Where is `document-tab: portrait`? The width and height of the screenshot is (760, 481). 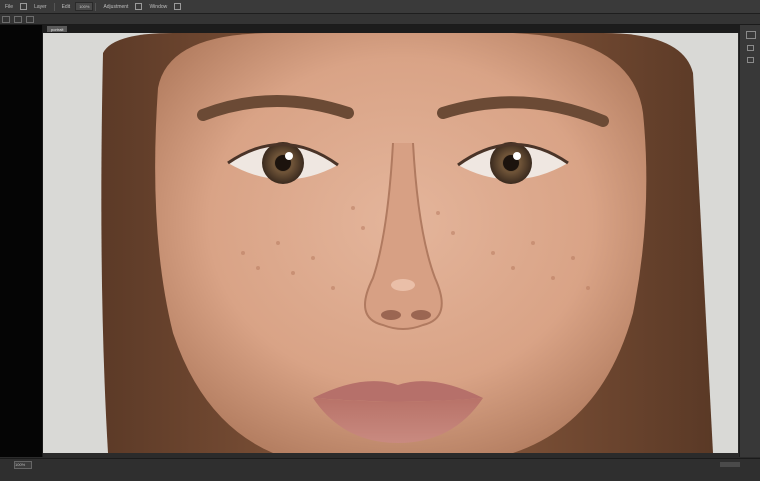 document-tab: portrait is located at coordinates (57, 29).